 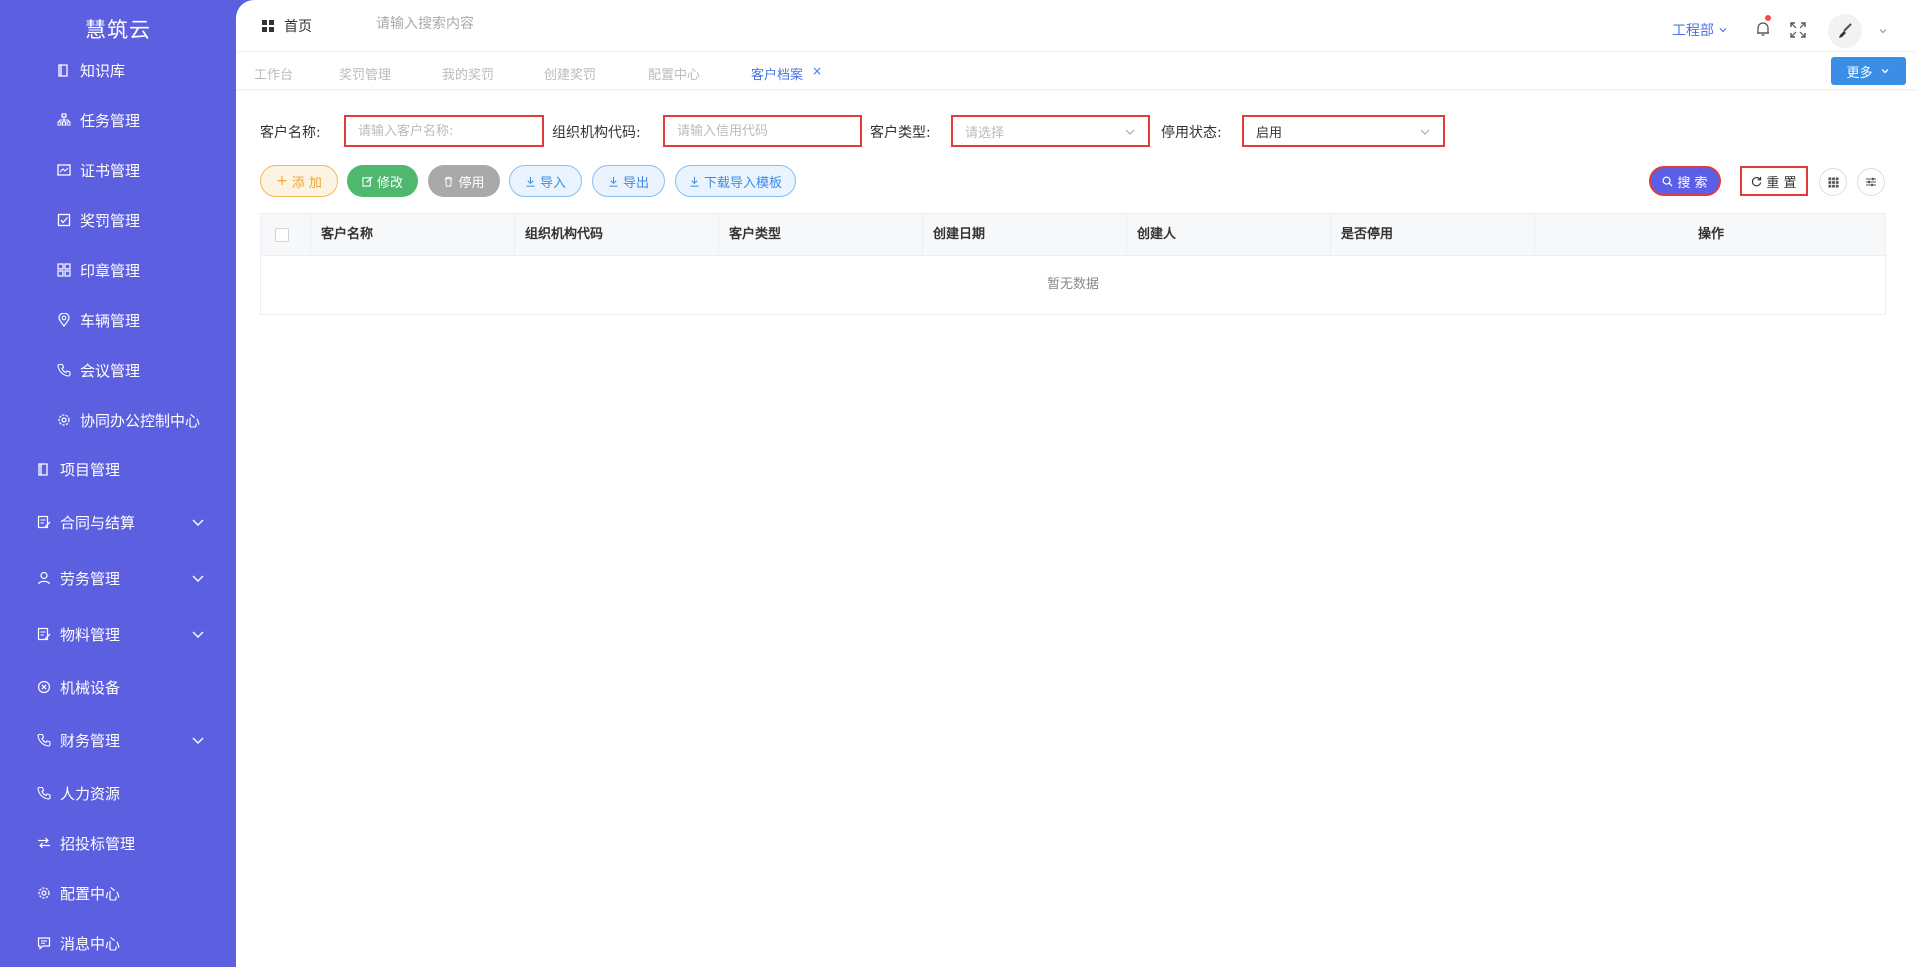 What do you see at coordinates (282, 235) in the screenshot?
I see `select-all-checkbox` at bounding box center [282, 235].